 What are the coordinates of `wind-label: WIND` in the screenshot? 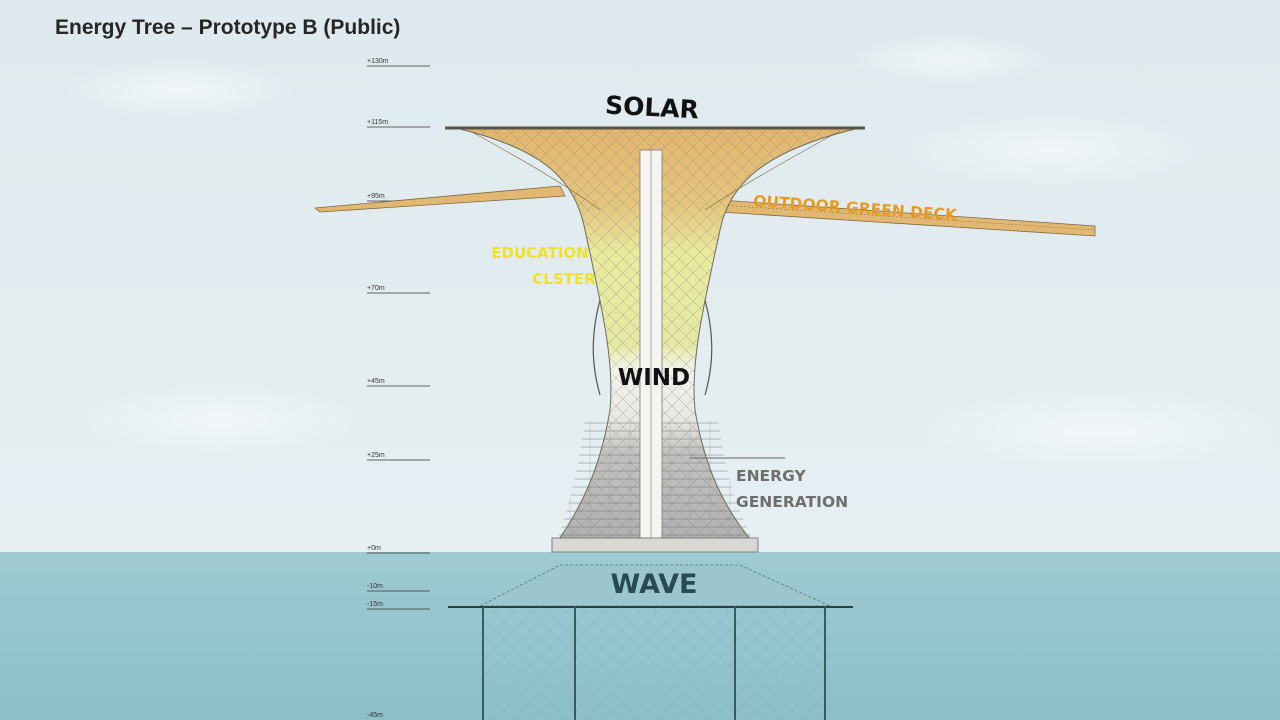 It's located at (654, 378).